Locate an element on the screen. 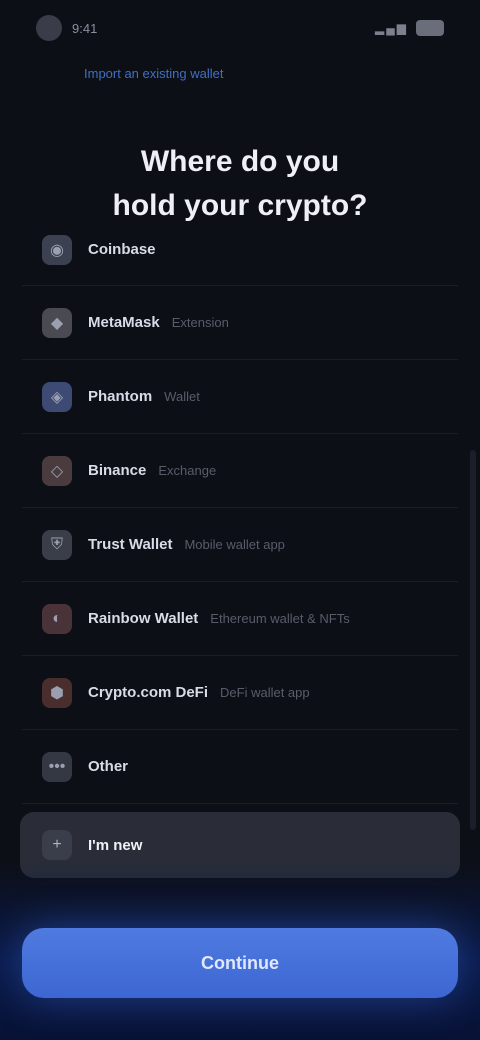 This screenshot has height=1040, width=480. option-sublabel: Exchange is located at coordinates (187, 470).